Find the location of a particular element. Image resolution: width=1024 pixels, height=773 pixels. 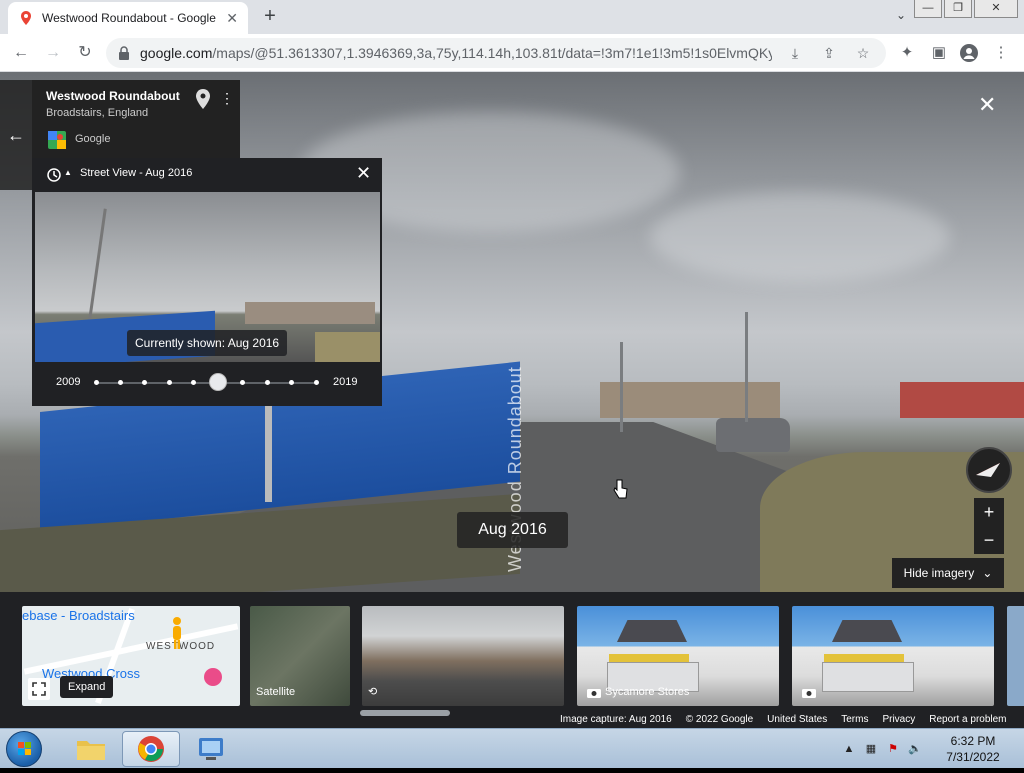

chrome-taskbar-button is located at coordinates (151, 749).